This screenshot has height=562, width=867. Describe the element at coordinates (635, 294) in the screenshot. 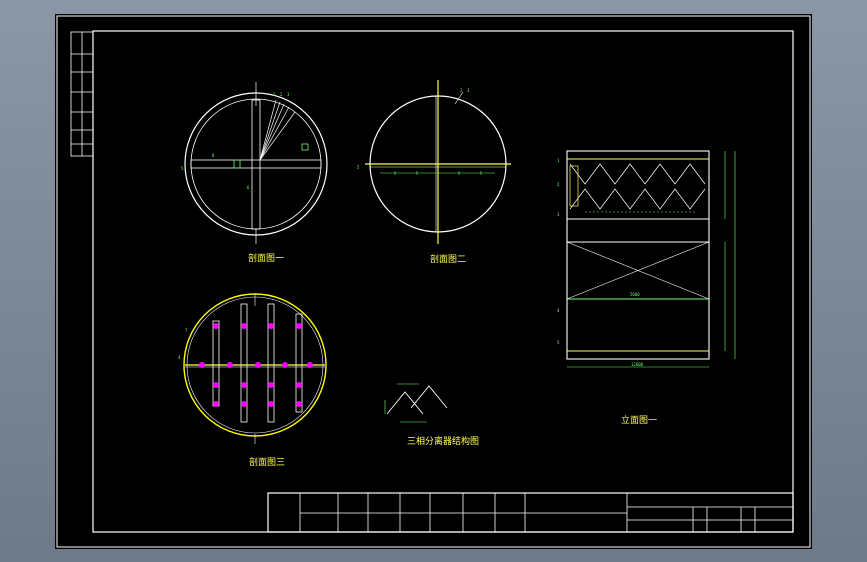

I see `dim-width: 5600` at that location.